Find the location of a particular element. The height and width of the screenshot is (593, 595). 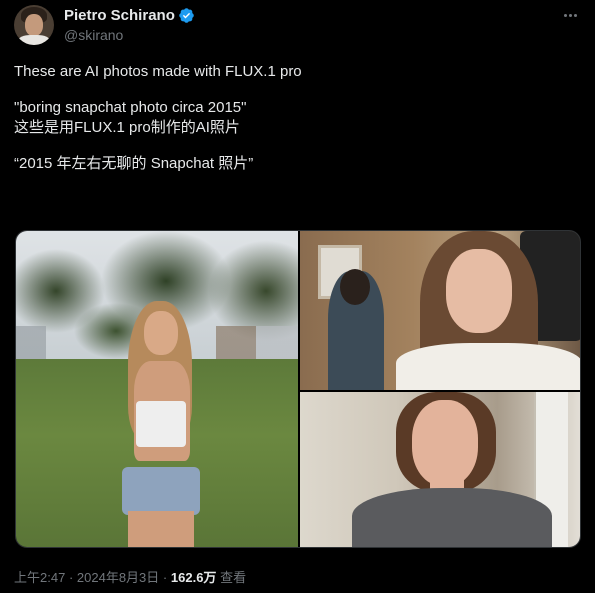

tweet-line: These are AI photos made with FLUX.1 pro is located at coordinates (158, 71).